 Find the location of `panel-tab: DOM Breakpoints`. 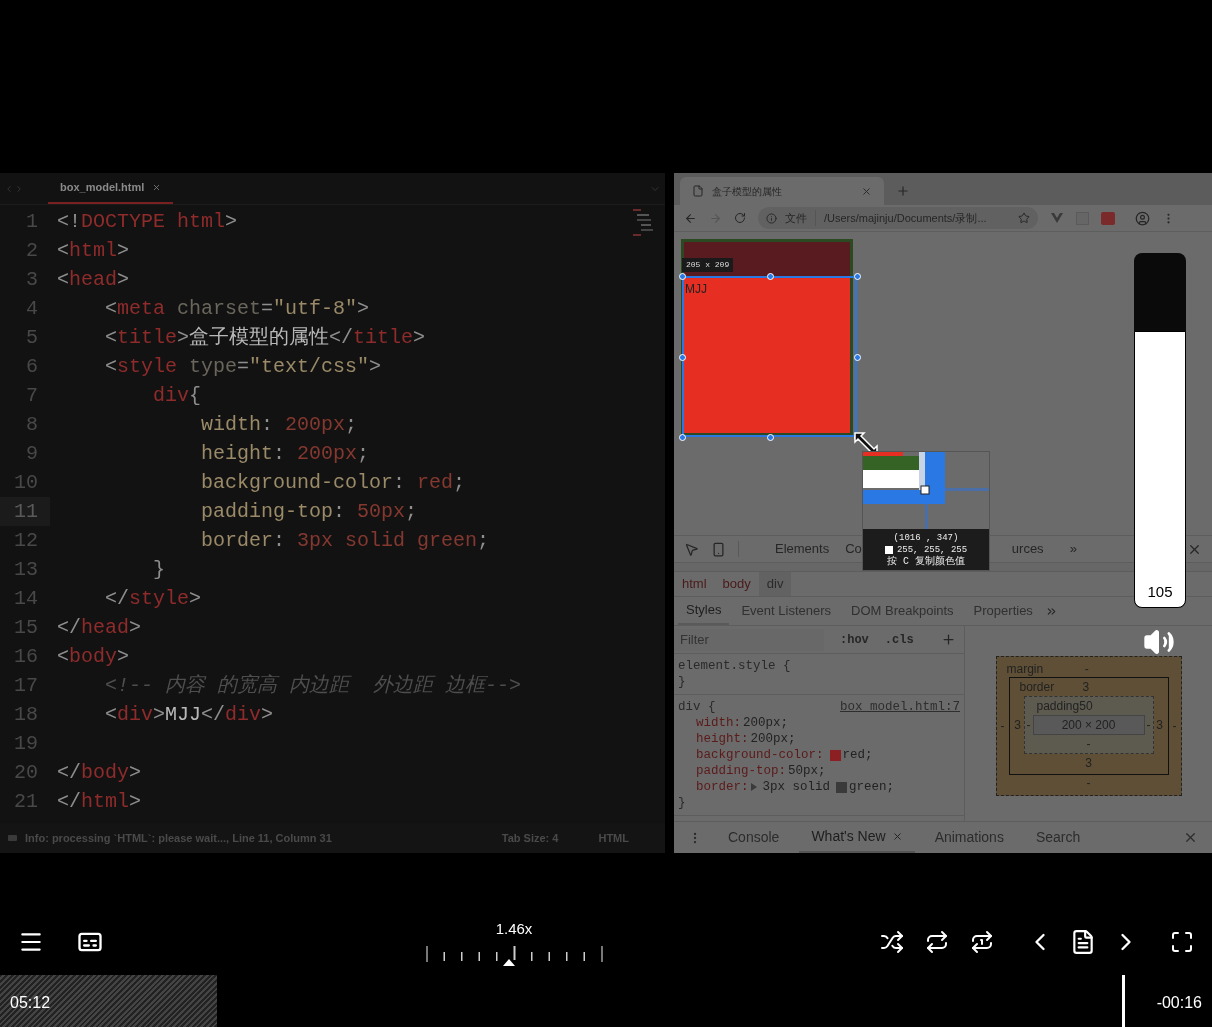

panel-tab: DOM Breakpoints is located at coordinates (902, 611).